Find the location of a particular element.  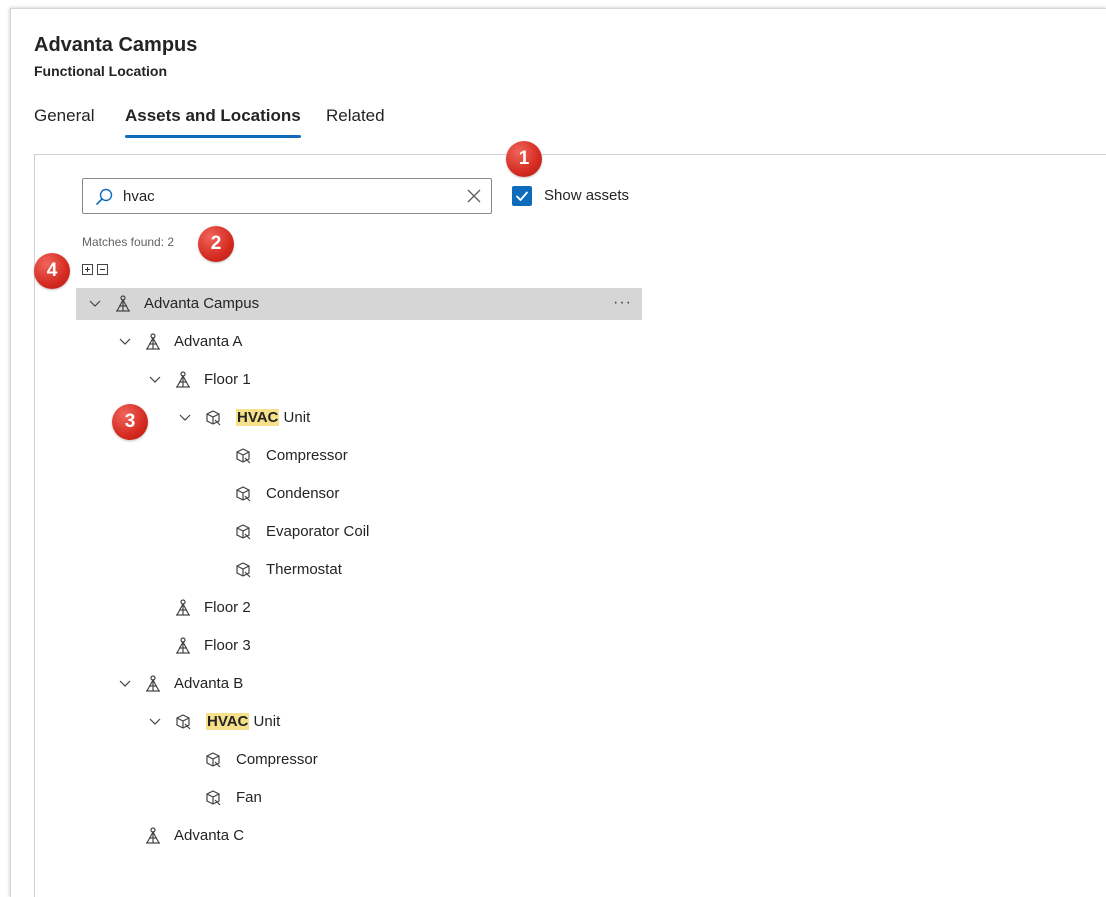

tree-node-floor-3: Floor 3 is located at coordinates (336, 646).